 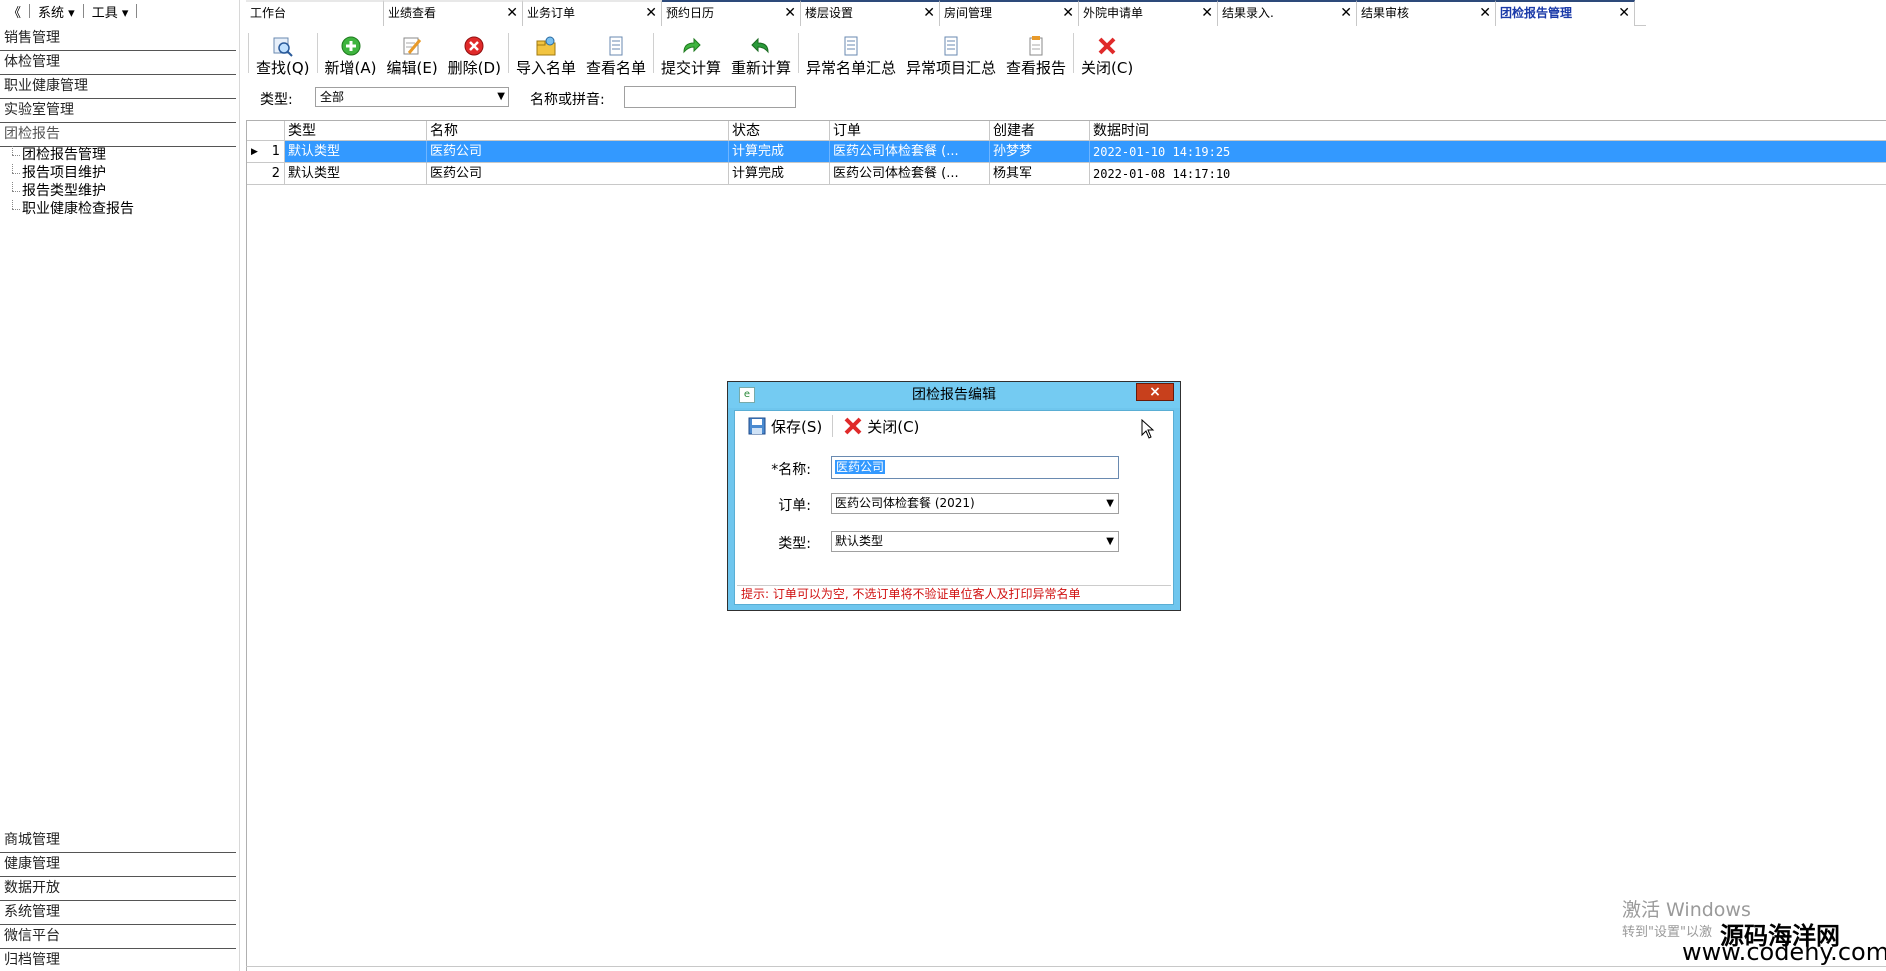 I want to click on row-indicator-icon: ▶, so click(x=254, y=152).